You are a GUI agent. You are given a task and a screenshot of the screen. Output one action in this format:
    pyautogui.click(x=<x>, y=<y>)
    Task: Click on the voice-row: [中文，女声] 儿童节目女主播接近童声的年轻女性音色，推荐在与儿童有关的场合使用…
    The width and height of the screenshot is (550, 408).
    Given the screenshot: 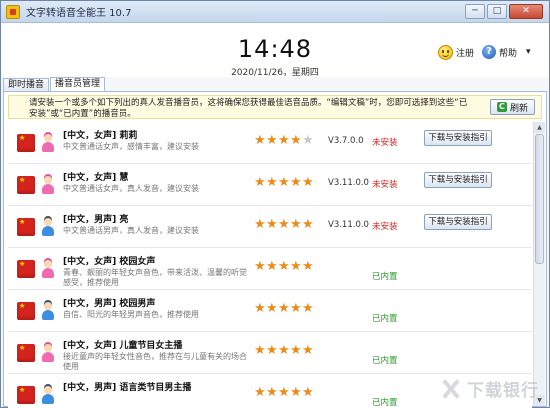 What is the action you would take?
    pyautogui.click(x=270, y=353)
    